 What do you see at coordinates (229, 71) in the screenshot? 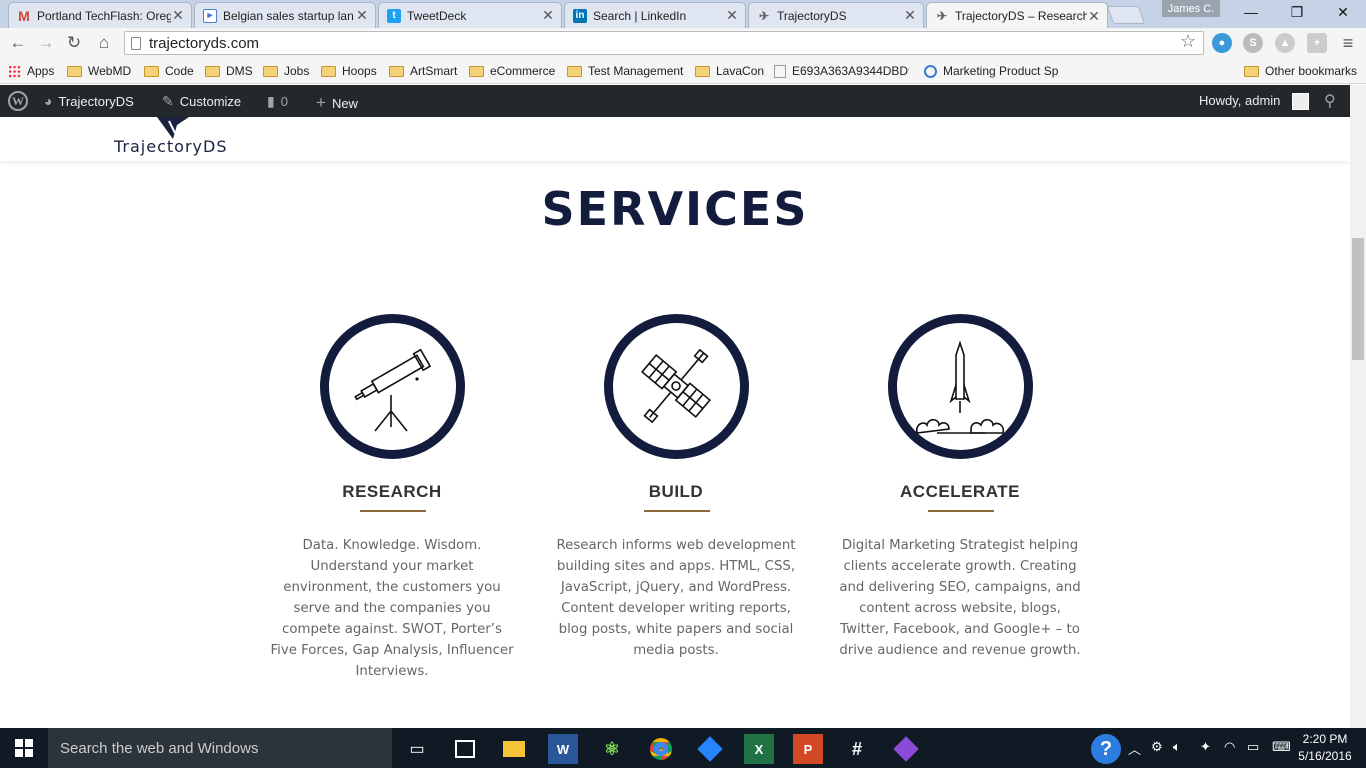
I see `bookmark-dms: DMS` at bounding box center [229, 71].